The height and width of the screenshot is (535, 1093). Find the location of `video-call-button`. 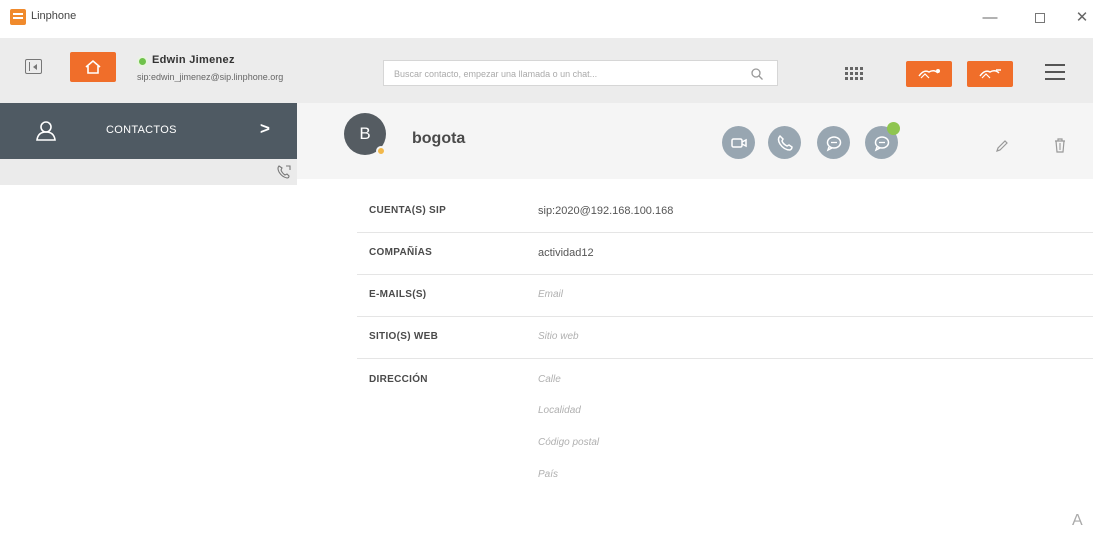

video-call-button is located at coordinates (738, 142).